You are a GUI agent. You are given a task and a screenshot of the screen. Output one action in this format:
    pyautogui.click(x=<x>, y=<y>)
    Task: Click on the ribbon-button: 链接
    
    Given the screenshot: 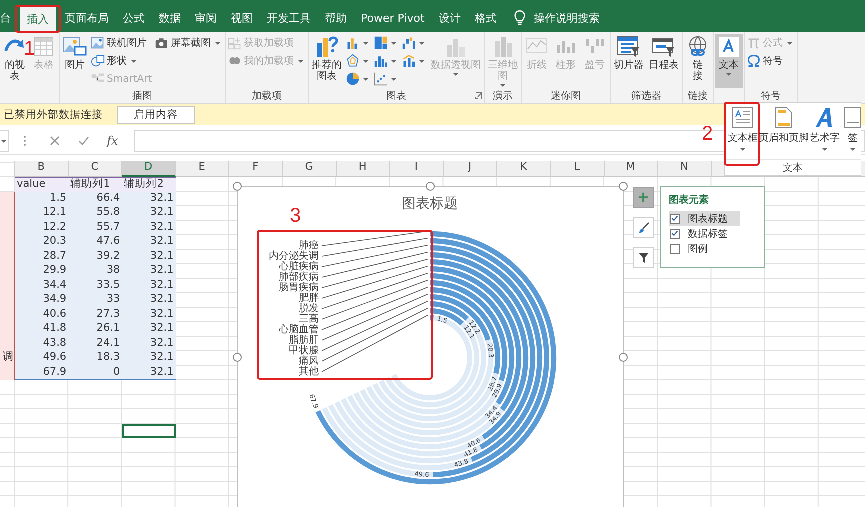 What is the action you would take?
    pyautogui.click(x=698, y=61)
    